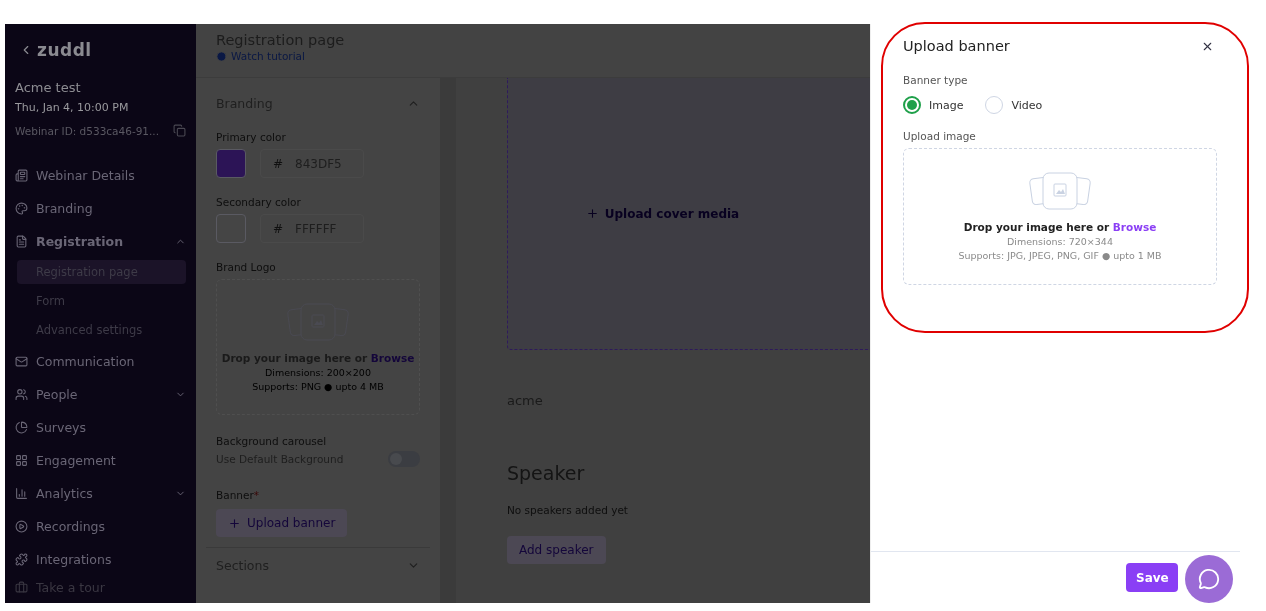 This screenshot has width=1266, height=611. I want to click on drop-prompt: Drop your image here or Browse, so click(1060, 227).